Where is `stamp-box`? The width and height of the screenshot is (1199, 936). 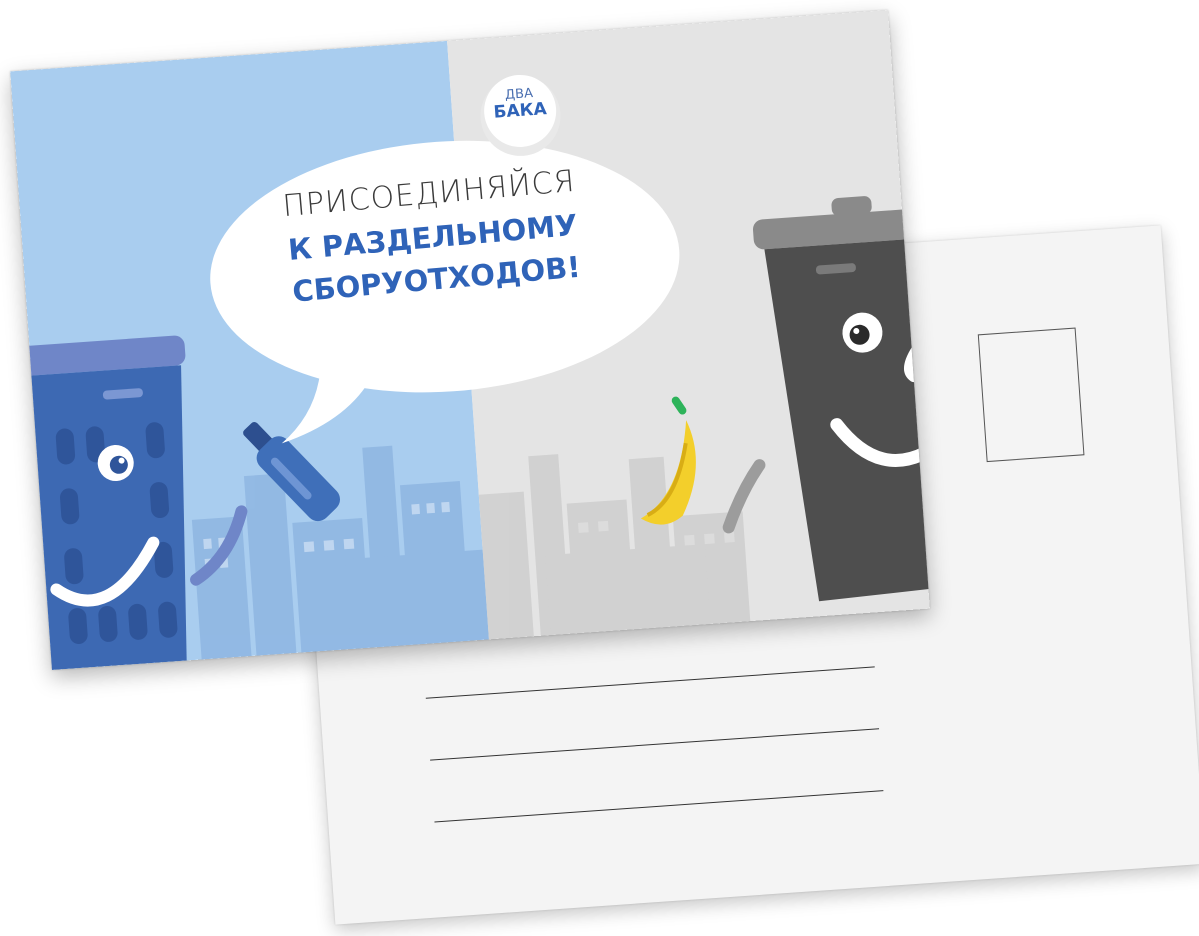 stamp-box is located at coordinates (1031, 395).